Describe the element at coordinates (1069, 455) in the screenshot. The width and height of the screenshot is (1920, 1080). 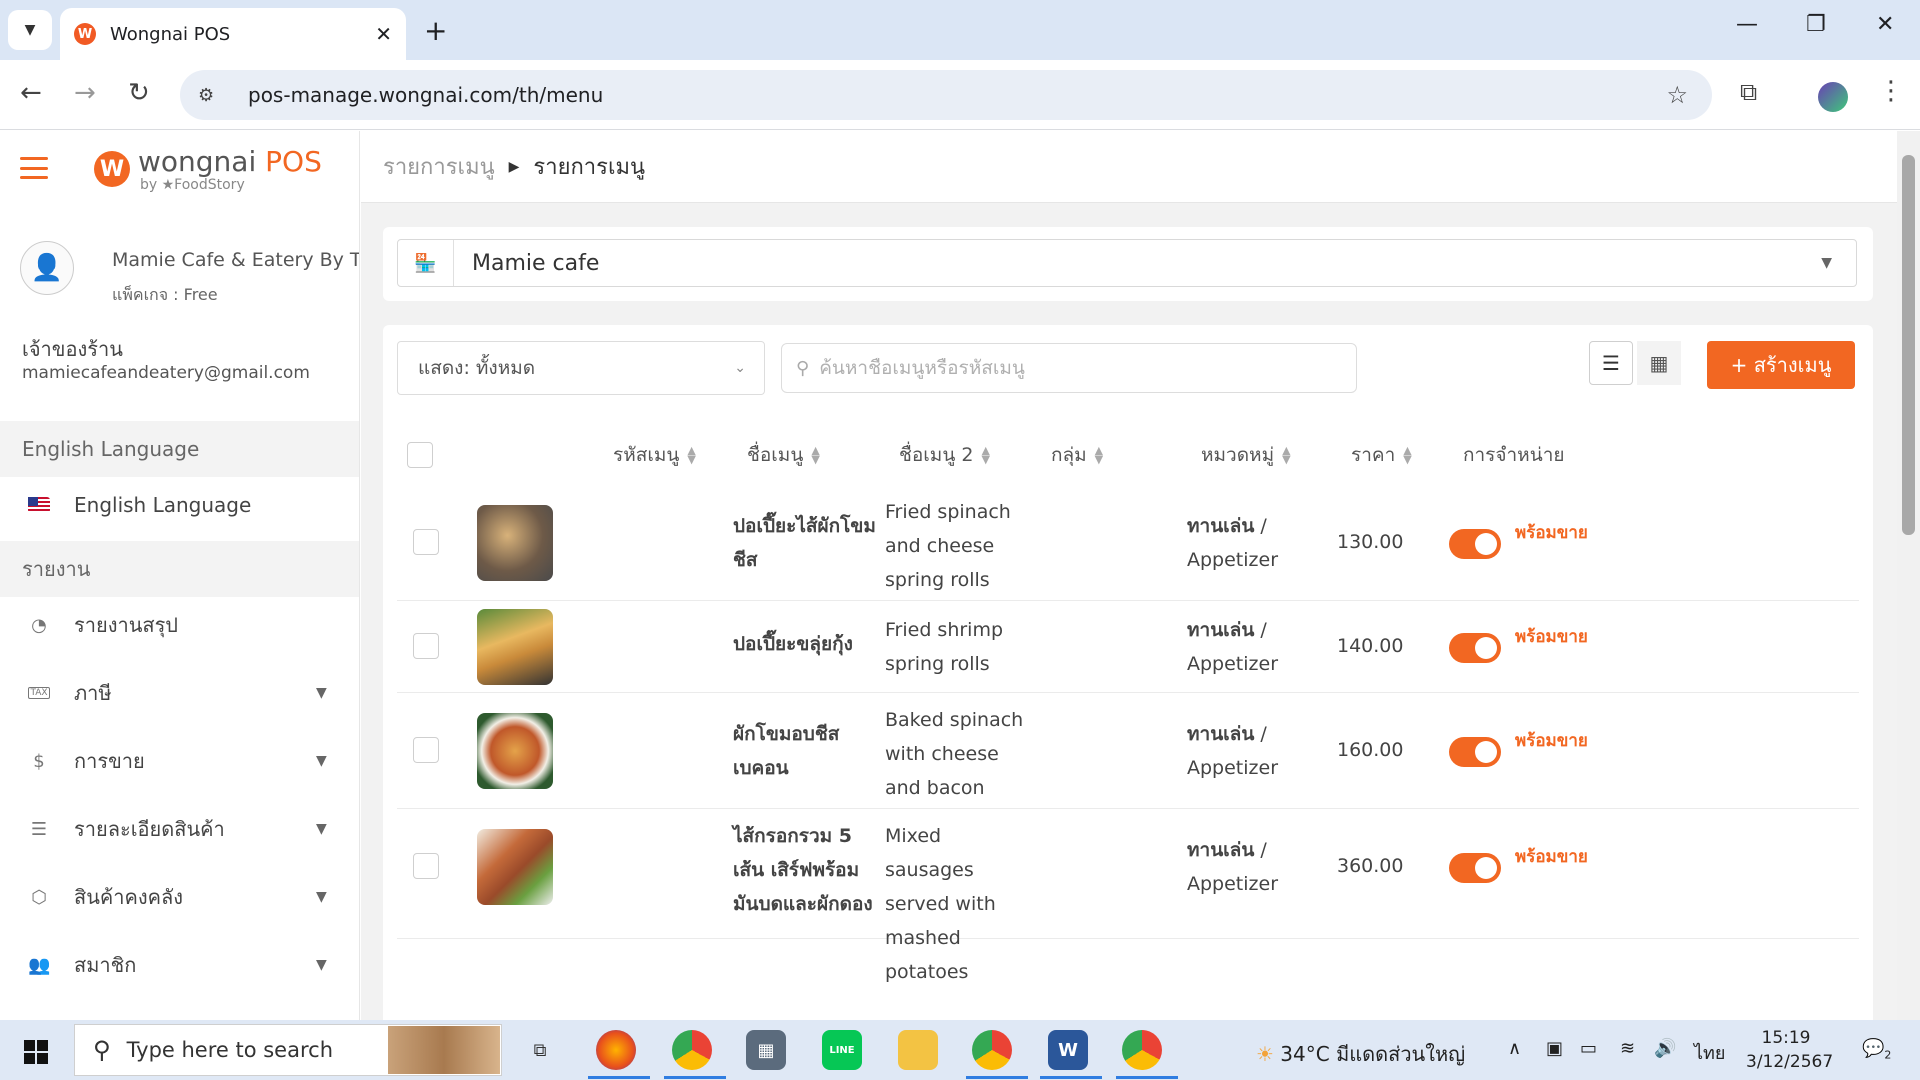
I see `column-label: กลุ่ม` at that location.